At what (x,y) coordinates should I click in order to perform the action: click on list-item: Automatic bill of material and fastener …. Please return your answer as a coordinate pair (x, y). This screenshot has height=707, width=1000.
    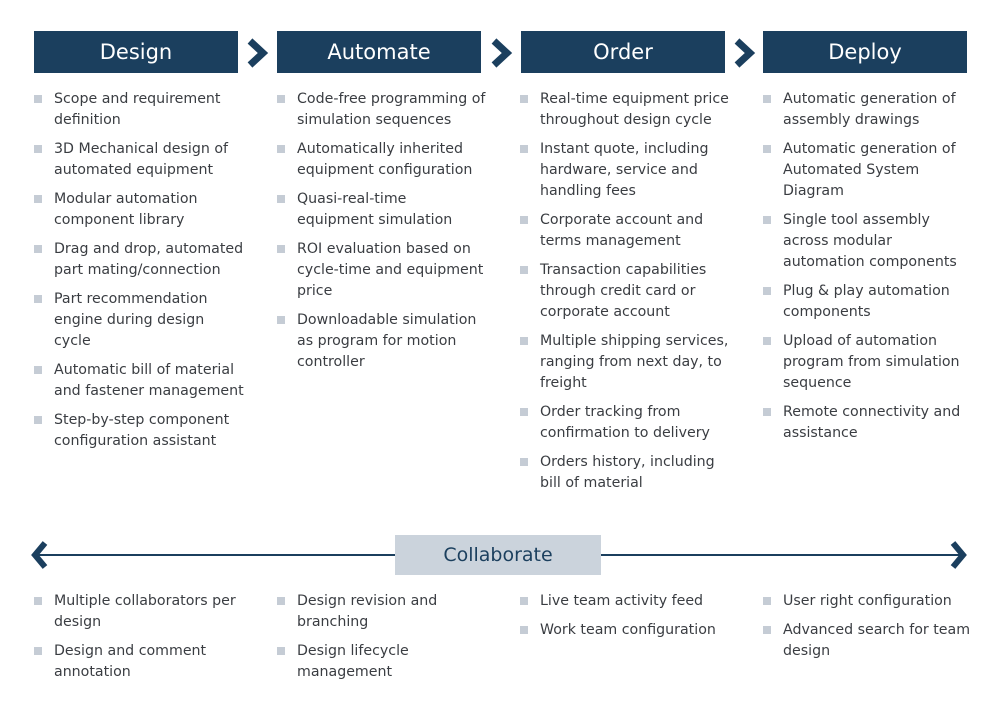
    Looking at the image, I should click on (139, 381).